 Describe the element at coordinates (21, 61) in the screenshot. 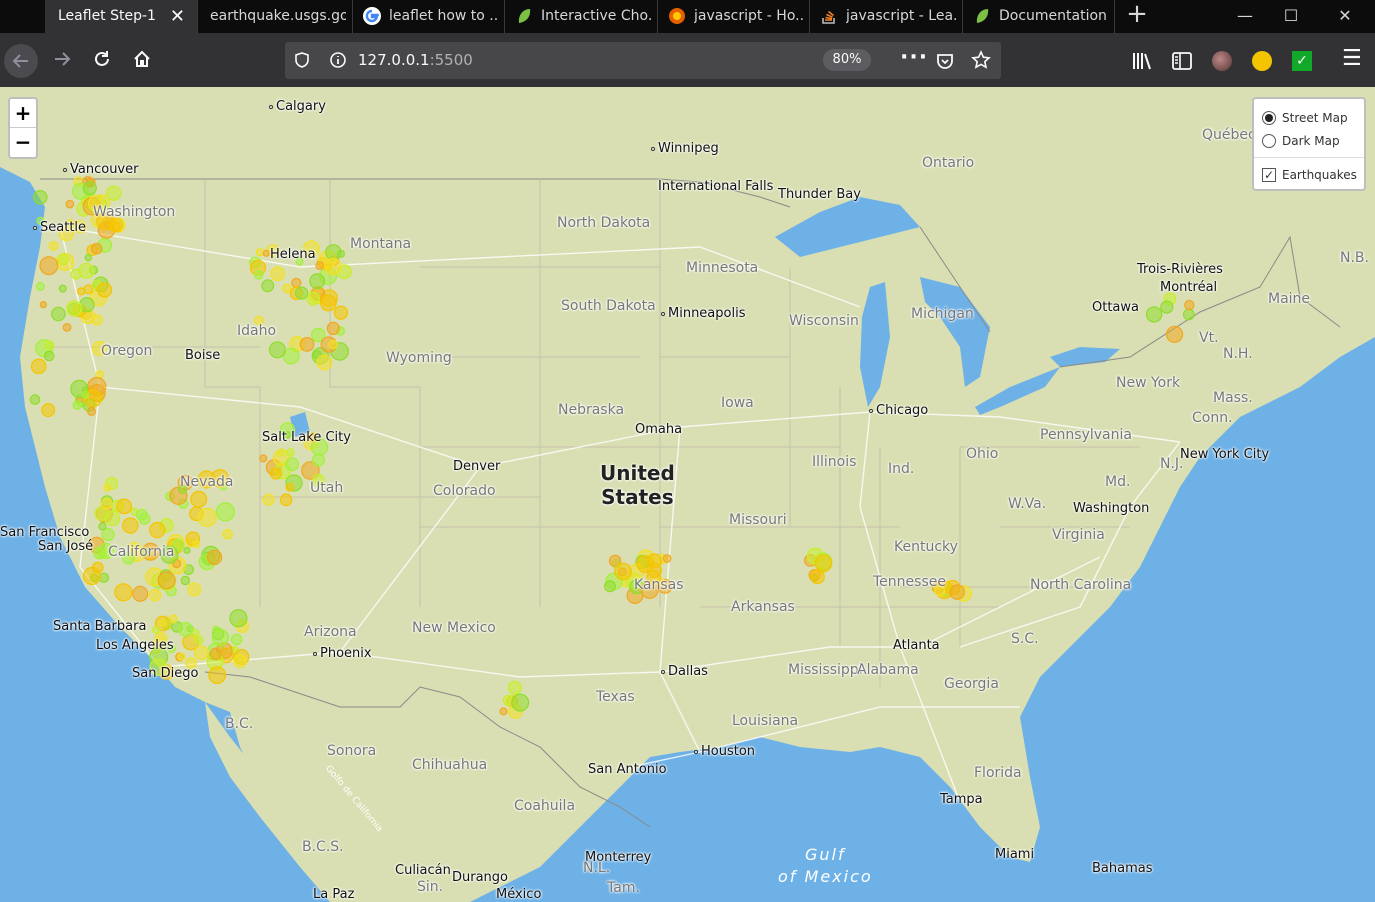

I see `back-button` at that location.